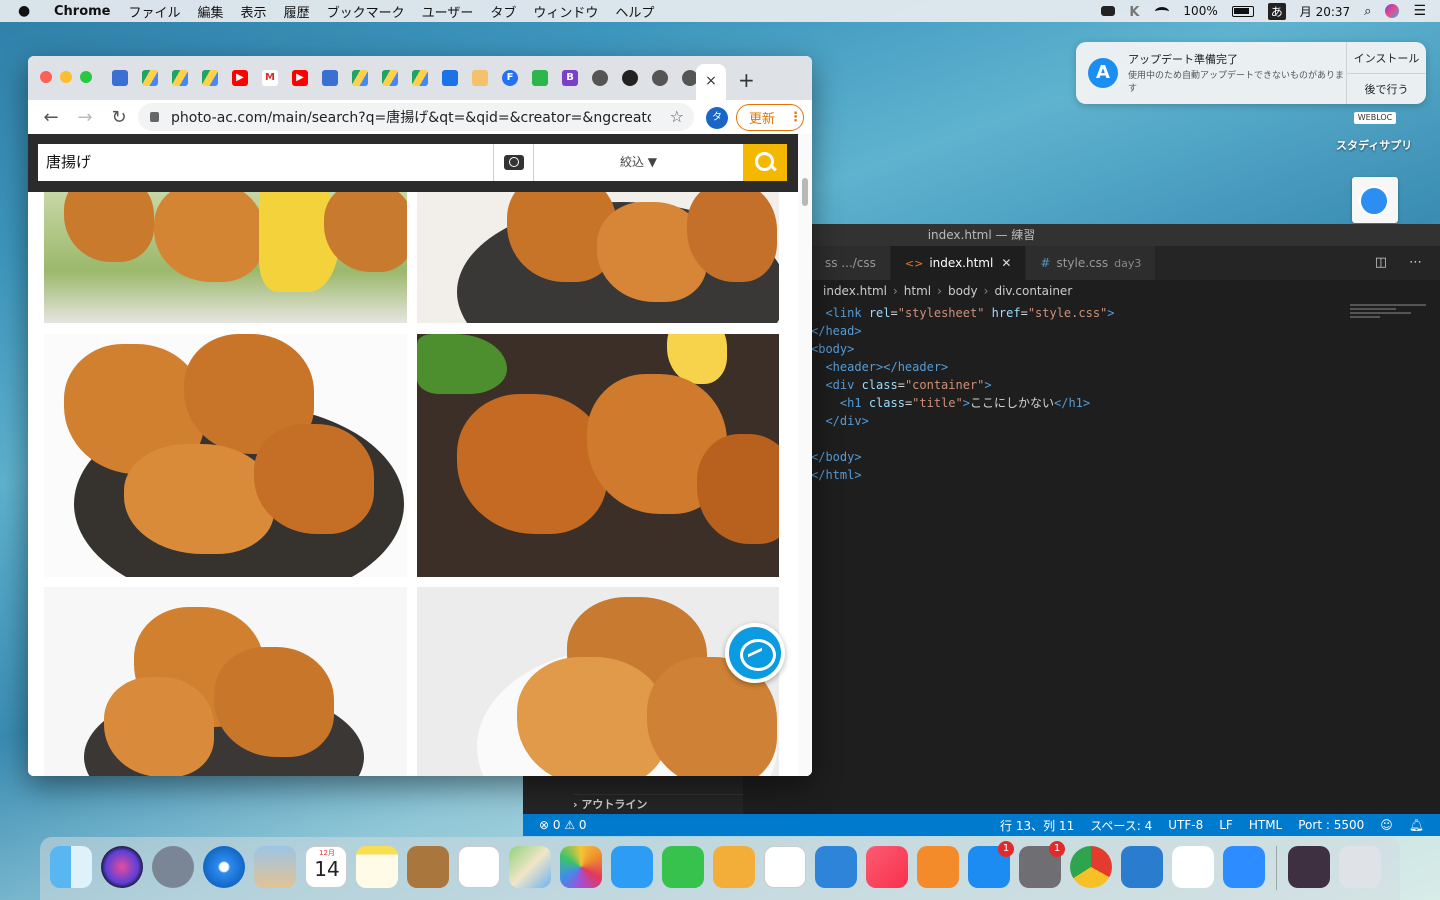 This screenshot has width=1440, height=900. I want to click on menu-app-name: Chrome, so click(82, 11).